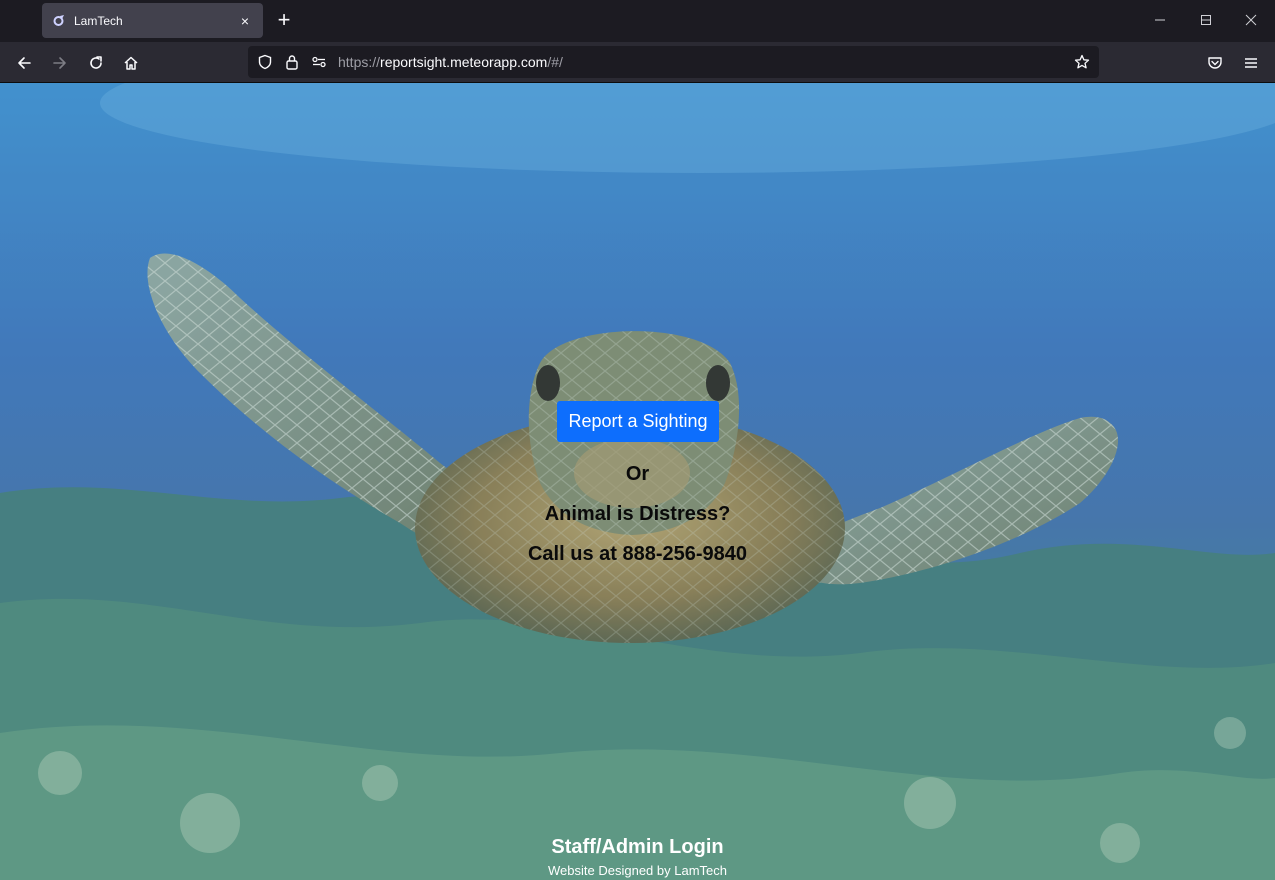  What do you see at coordinates (1251, 63) in the screenshot?
I see `menu-hamburger-icon` at bounding box center [1251, 63].